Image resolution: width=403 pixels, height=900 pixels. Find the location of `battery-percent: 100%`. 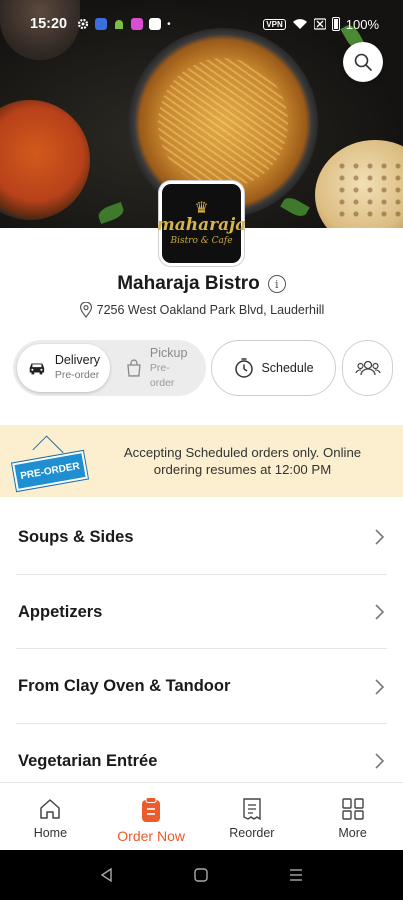

battery-percent: 100% is located at coordinates (362, 24).